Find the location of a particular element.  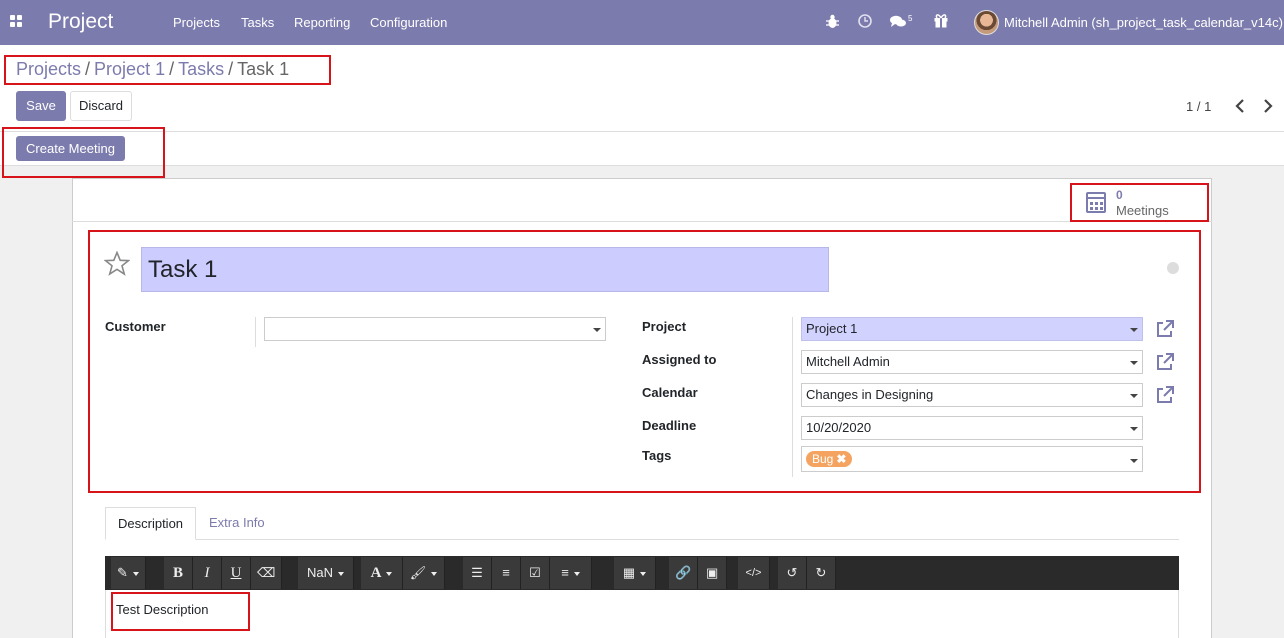

paragraph-align-icon: ≡ is located at coordinates (571, 573).